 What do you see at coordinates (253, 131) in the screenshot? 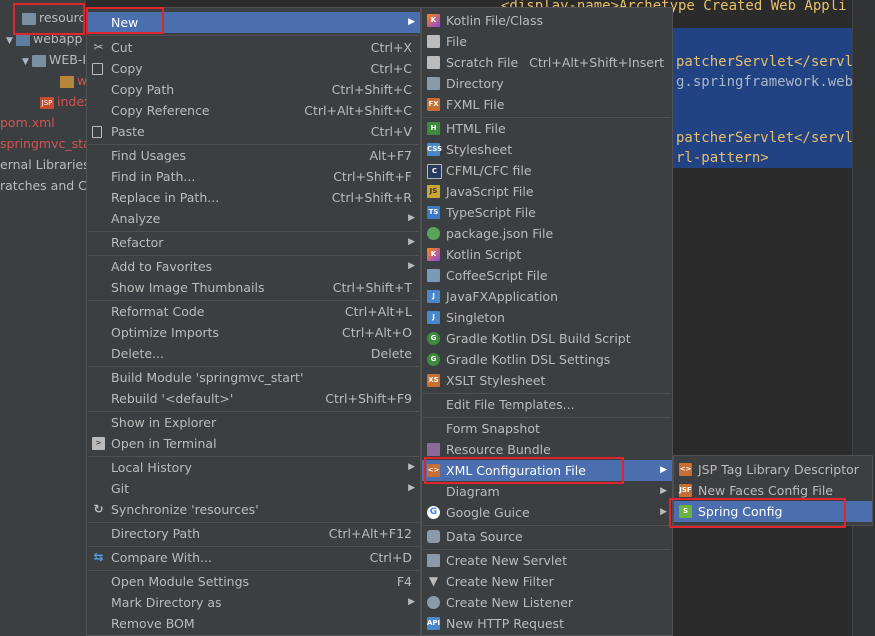
I see `menu-item-paste: Paste Ctrl+V` at bounding box center [253, 131].